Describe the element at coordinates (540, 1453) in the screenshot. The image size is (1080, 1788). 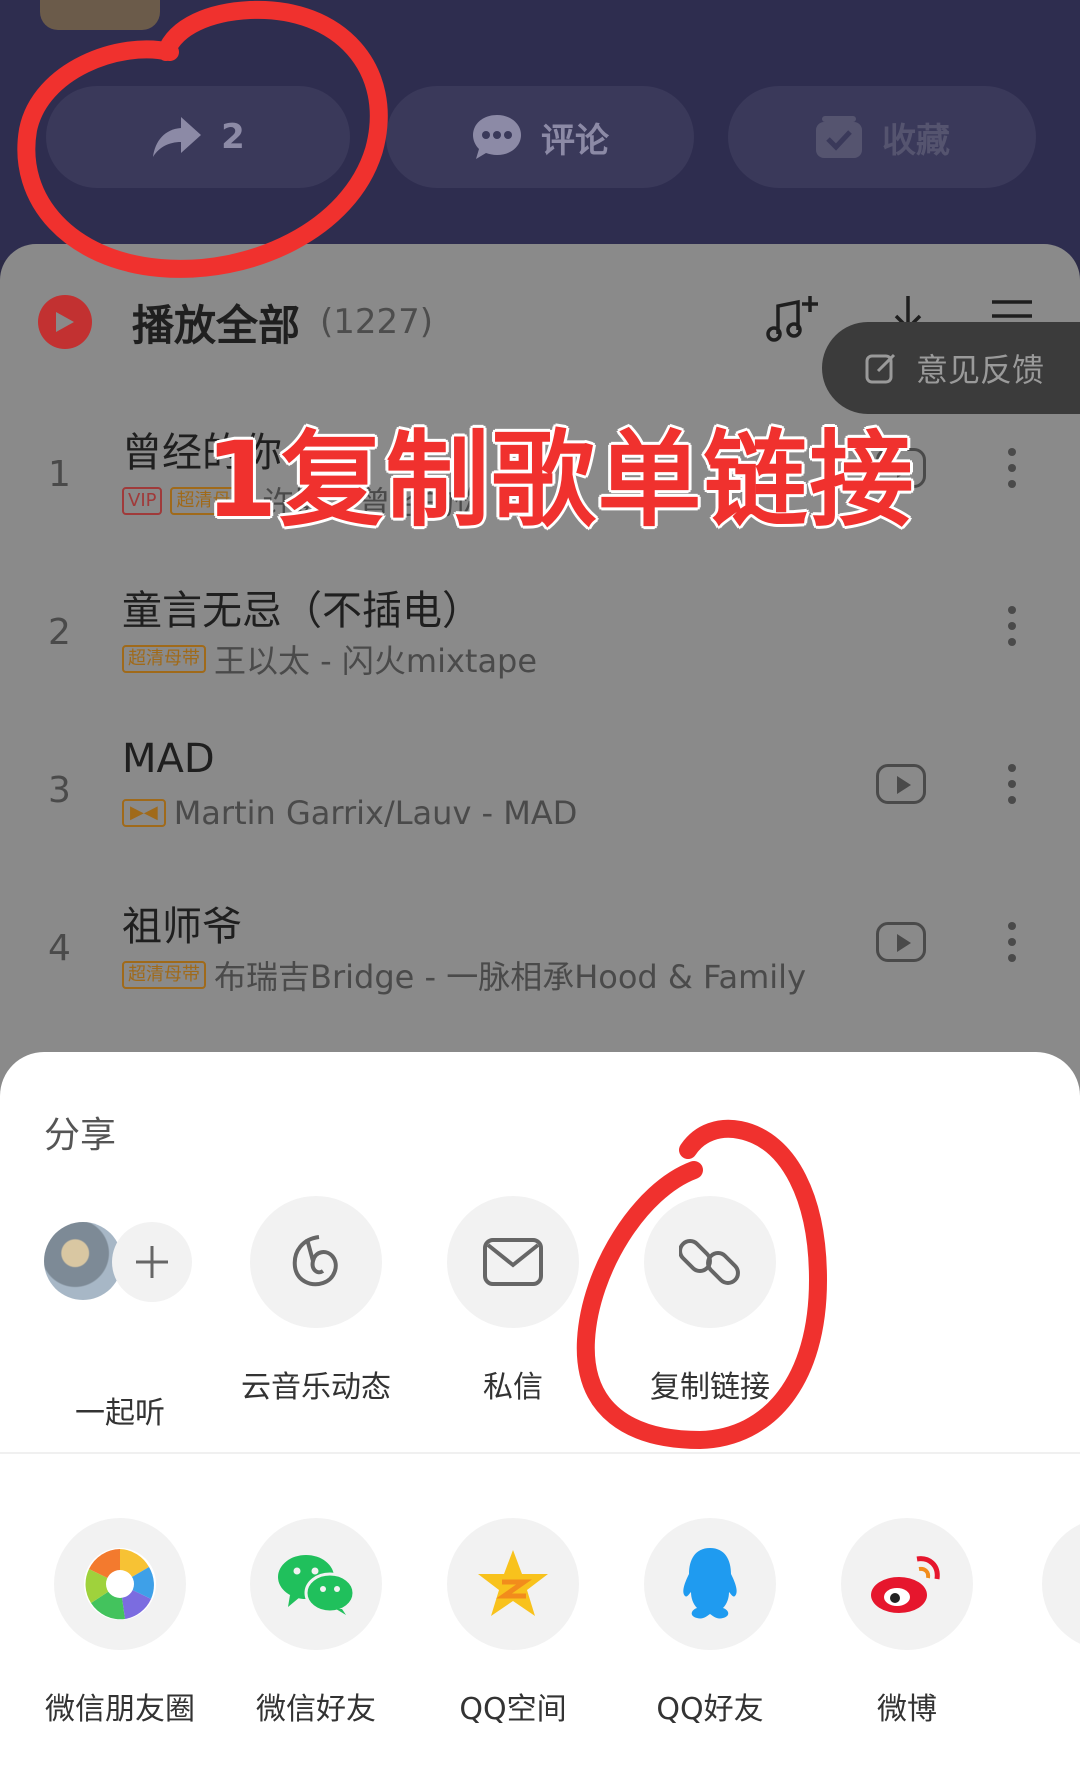
I see `share-divider` at that location.